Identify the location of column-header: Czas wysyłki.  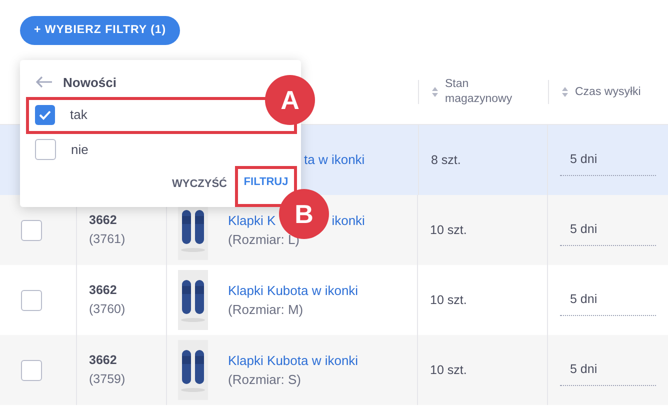
(620, 92).